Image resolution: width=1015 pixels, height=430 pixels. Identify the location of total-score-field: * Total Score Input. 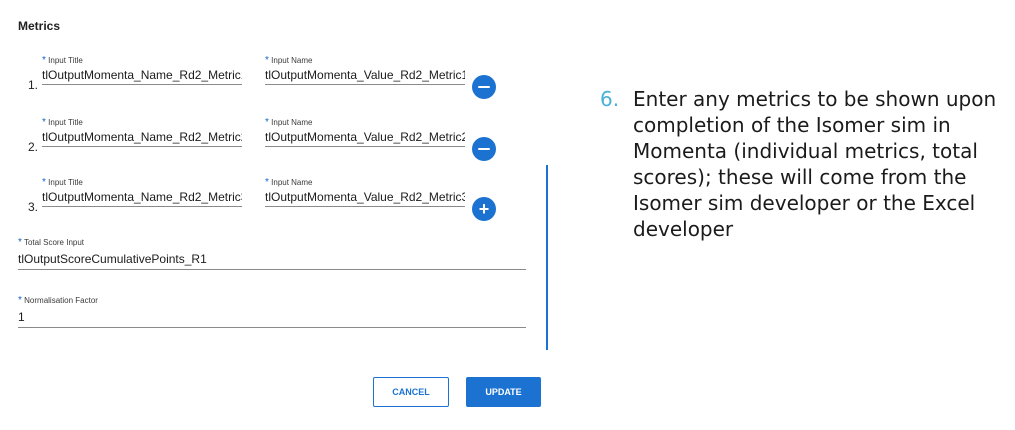
(272, 253).